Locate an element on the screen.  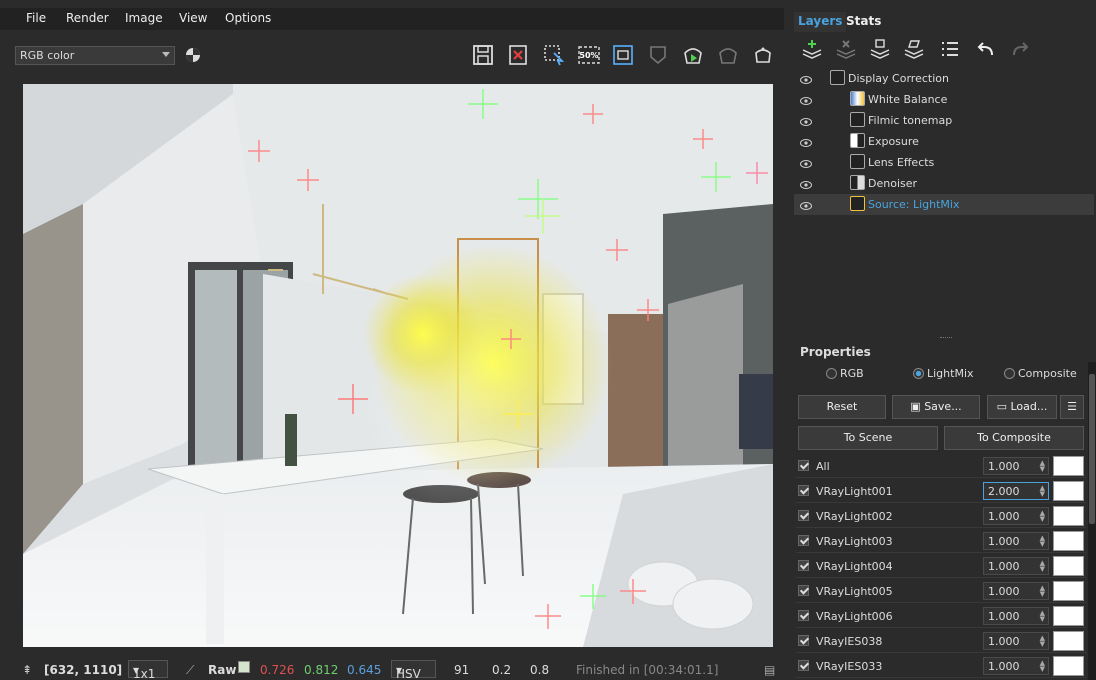
reset-button: Reset is located at coordinates (842, 407).